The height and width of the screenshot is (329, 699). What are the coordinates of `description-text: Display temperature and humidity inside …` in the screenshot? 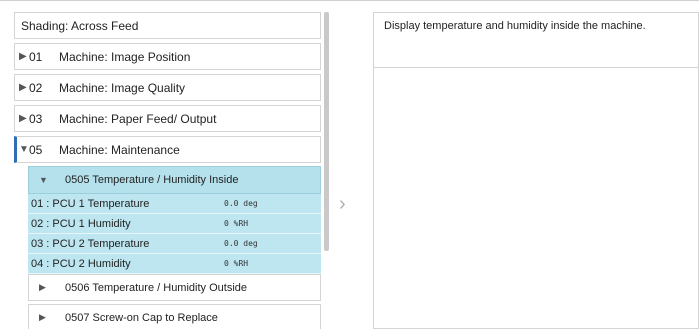 It's located at (536, 40).